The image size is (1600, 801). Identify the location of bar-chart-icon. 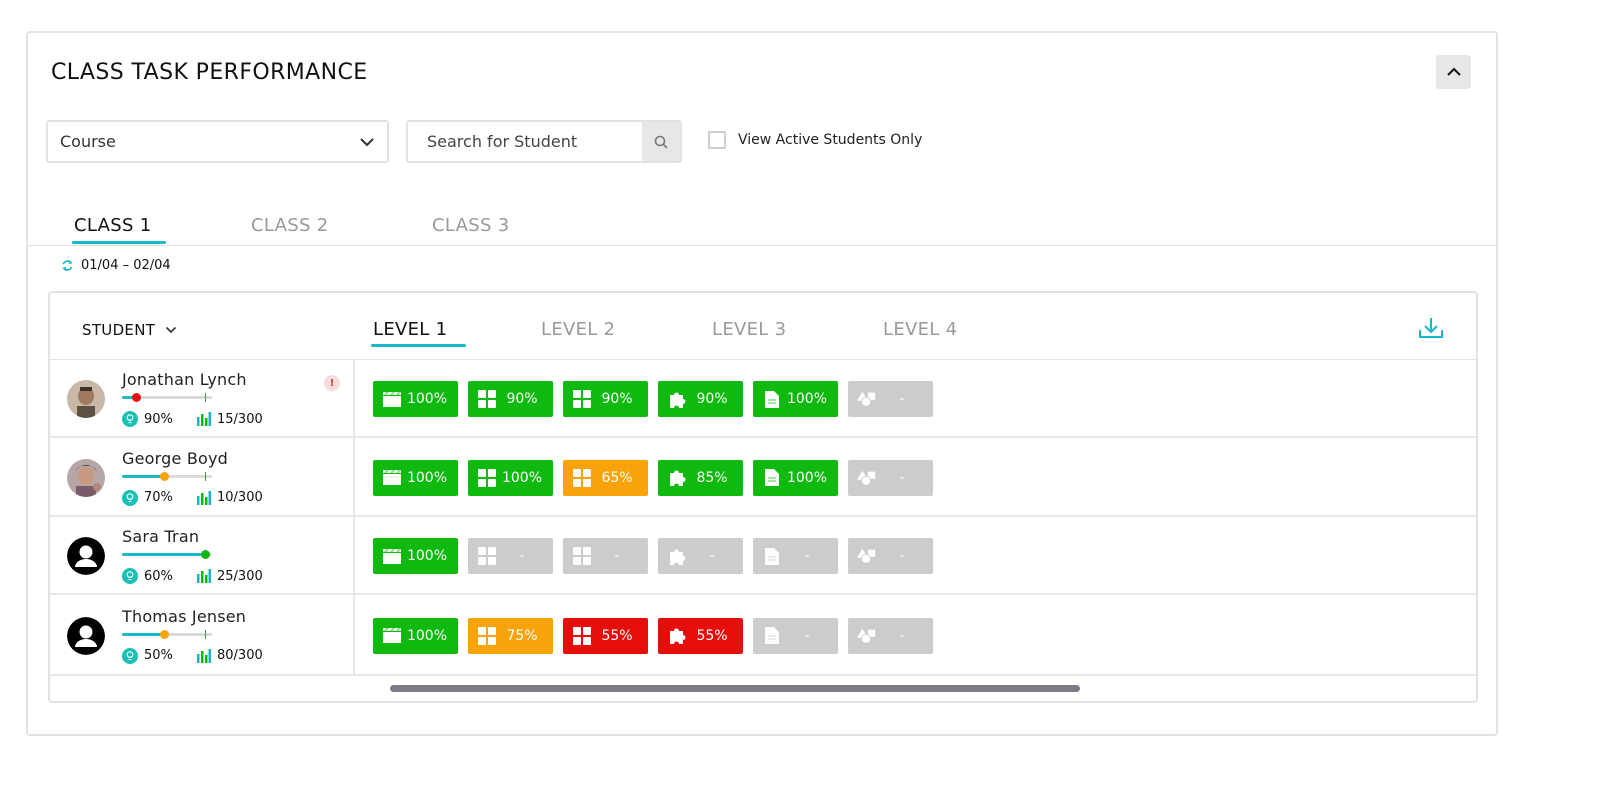
(204, 419).